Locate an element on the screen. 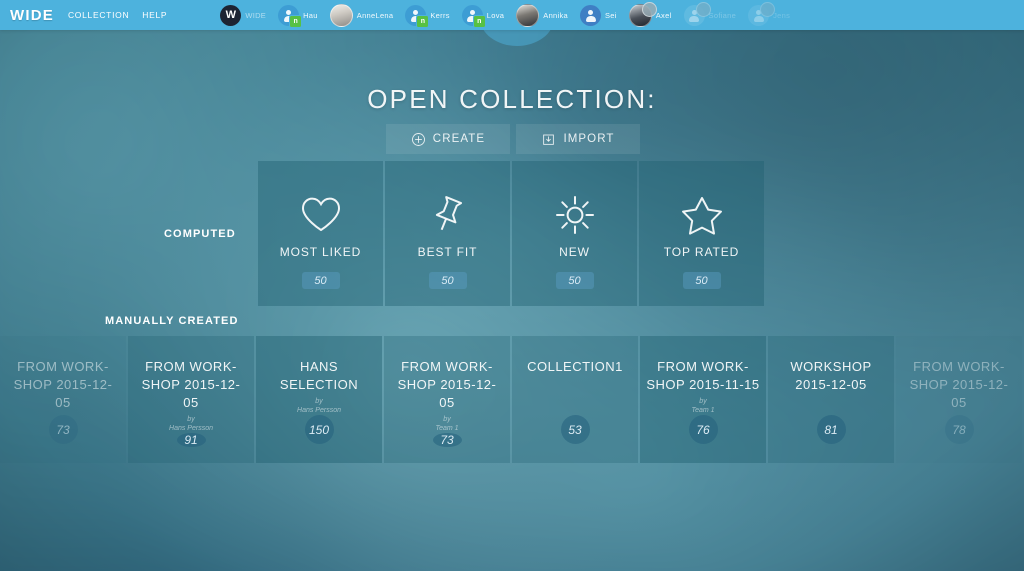  avatar-label: Annika is located at coordinates (555, 15).